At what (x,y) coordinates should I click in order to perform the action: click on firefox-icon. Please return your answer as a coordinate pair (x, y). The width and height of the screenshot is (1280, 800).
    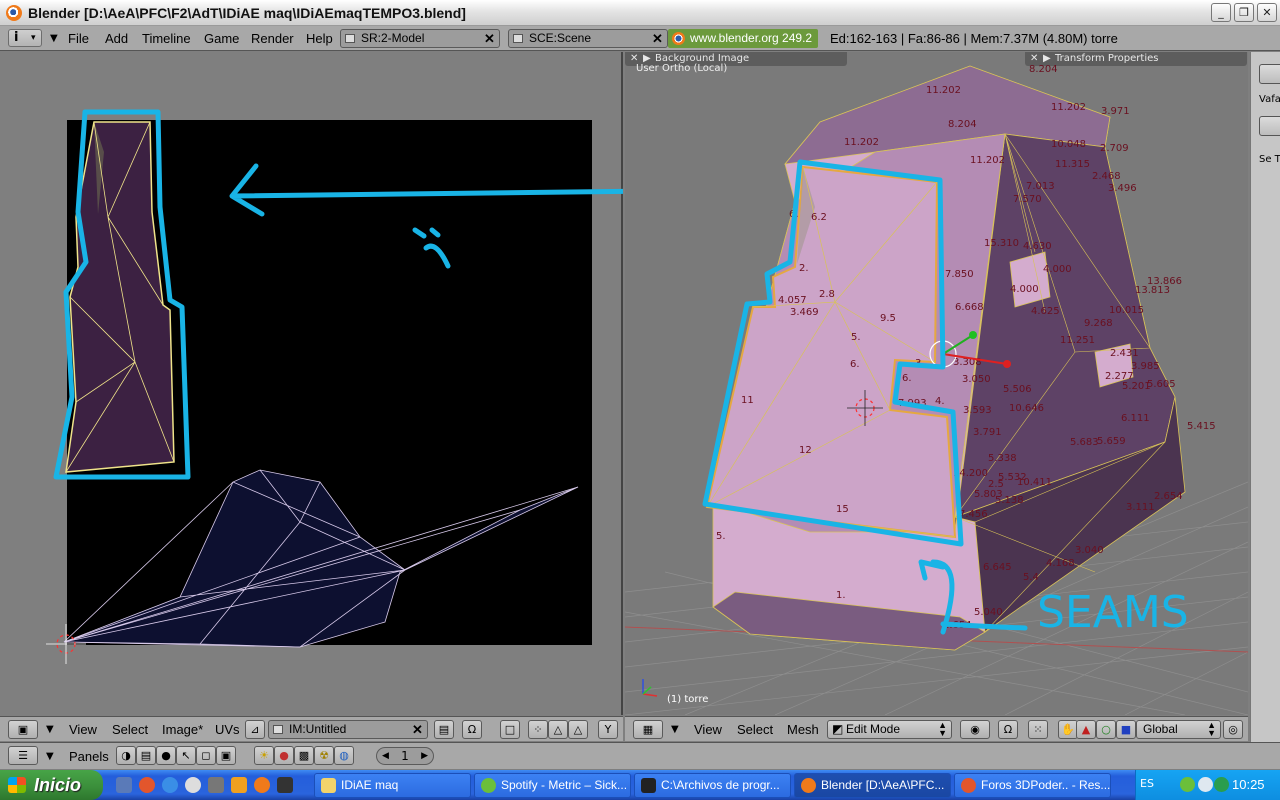
    Looking at the image, I should click on (147, 785).